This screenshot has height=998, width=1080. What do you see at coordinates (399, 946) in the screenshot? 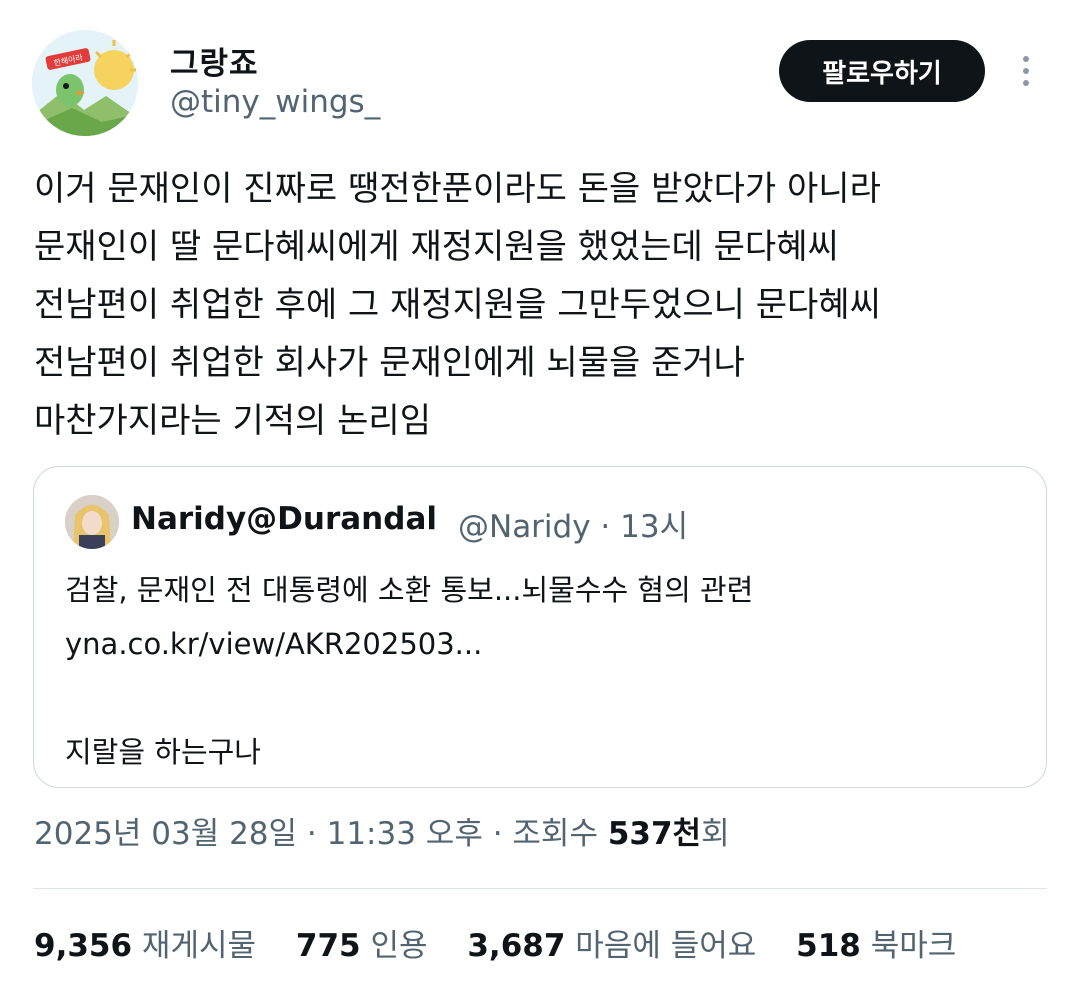
I see `quotes-label: 인용` at bounding box center [399, 946].